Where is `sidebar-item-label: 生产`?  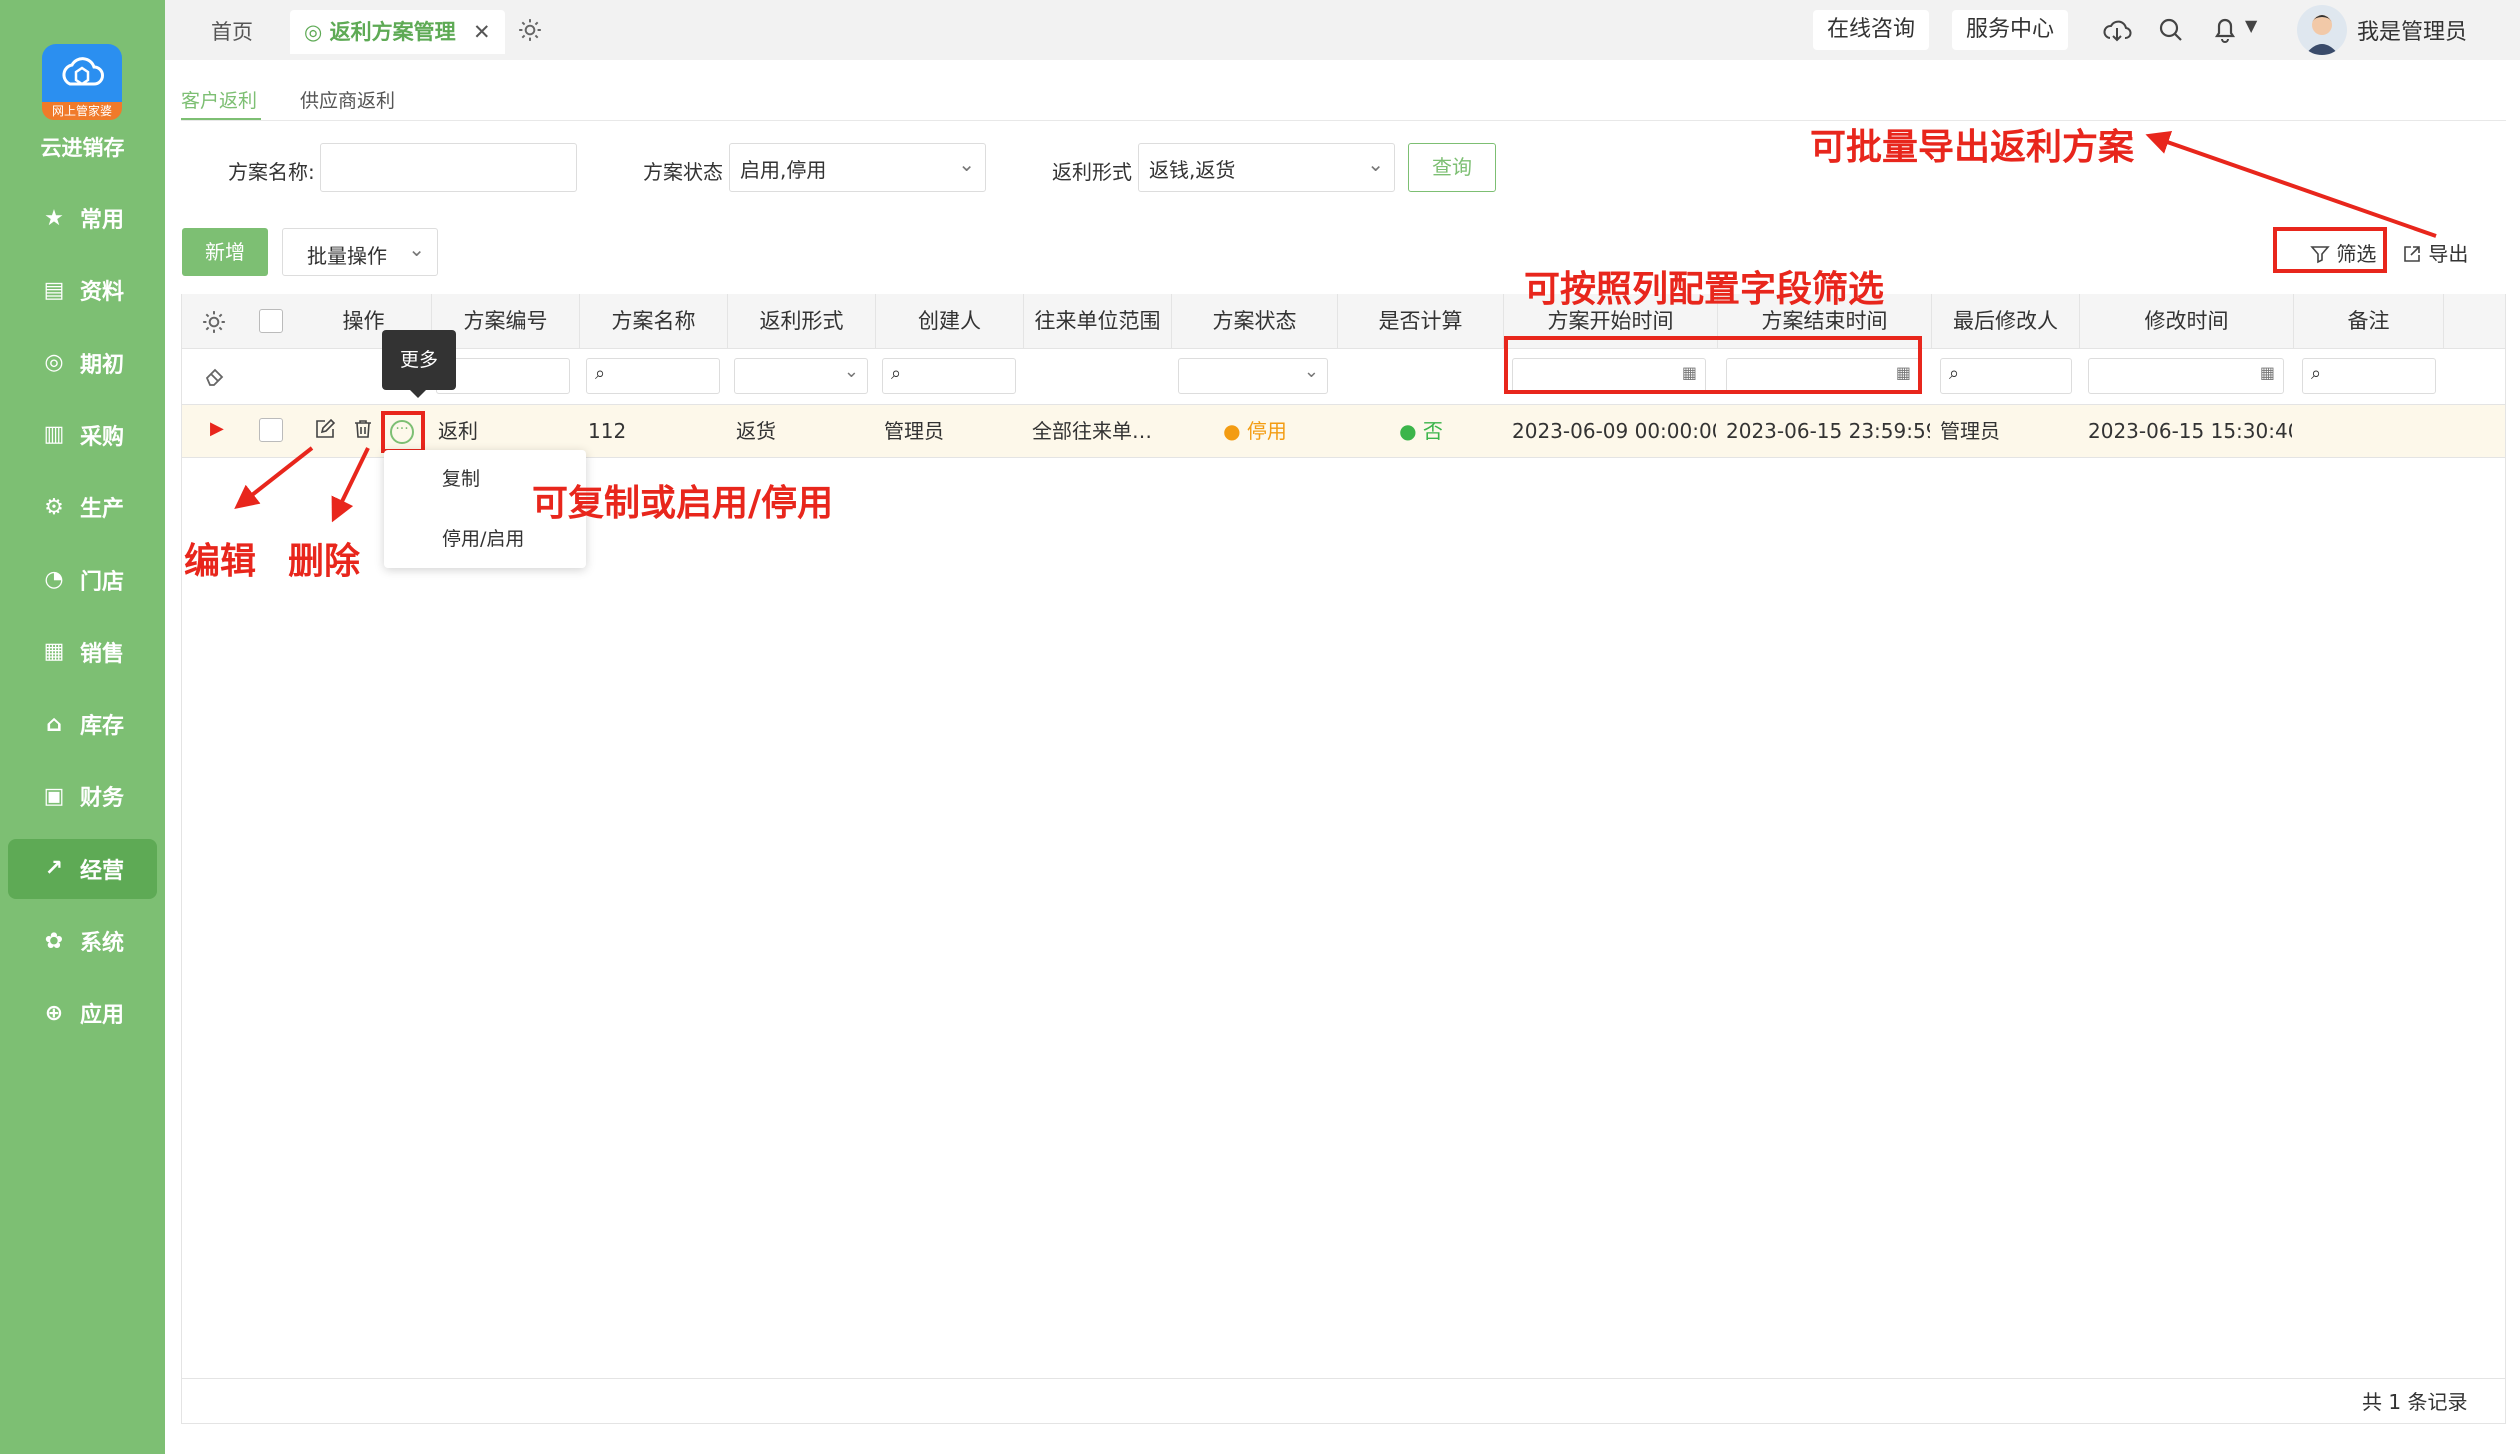
sidebar-item-label: 生产 is located at coordinates (102, 510).